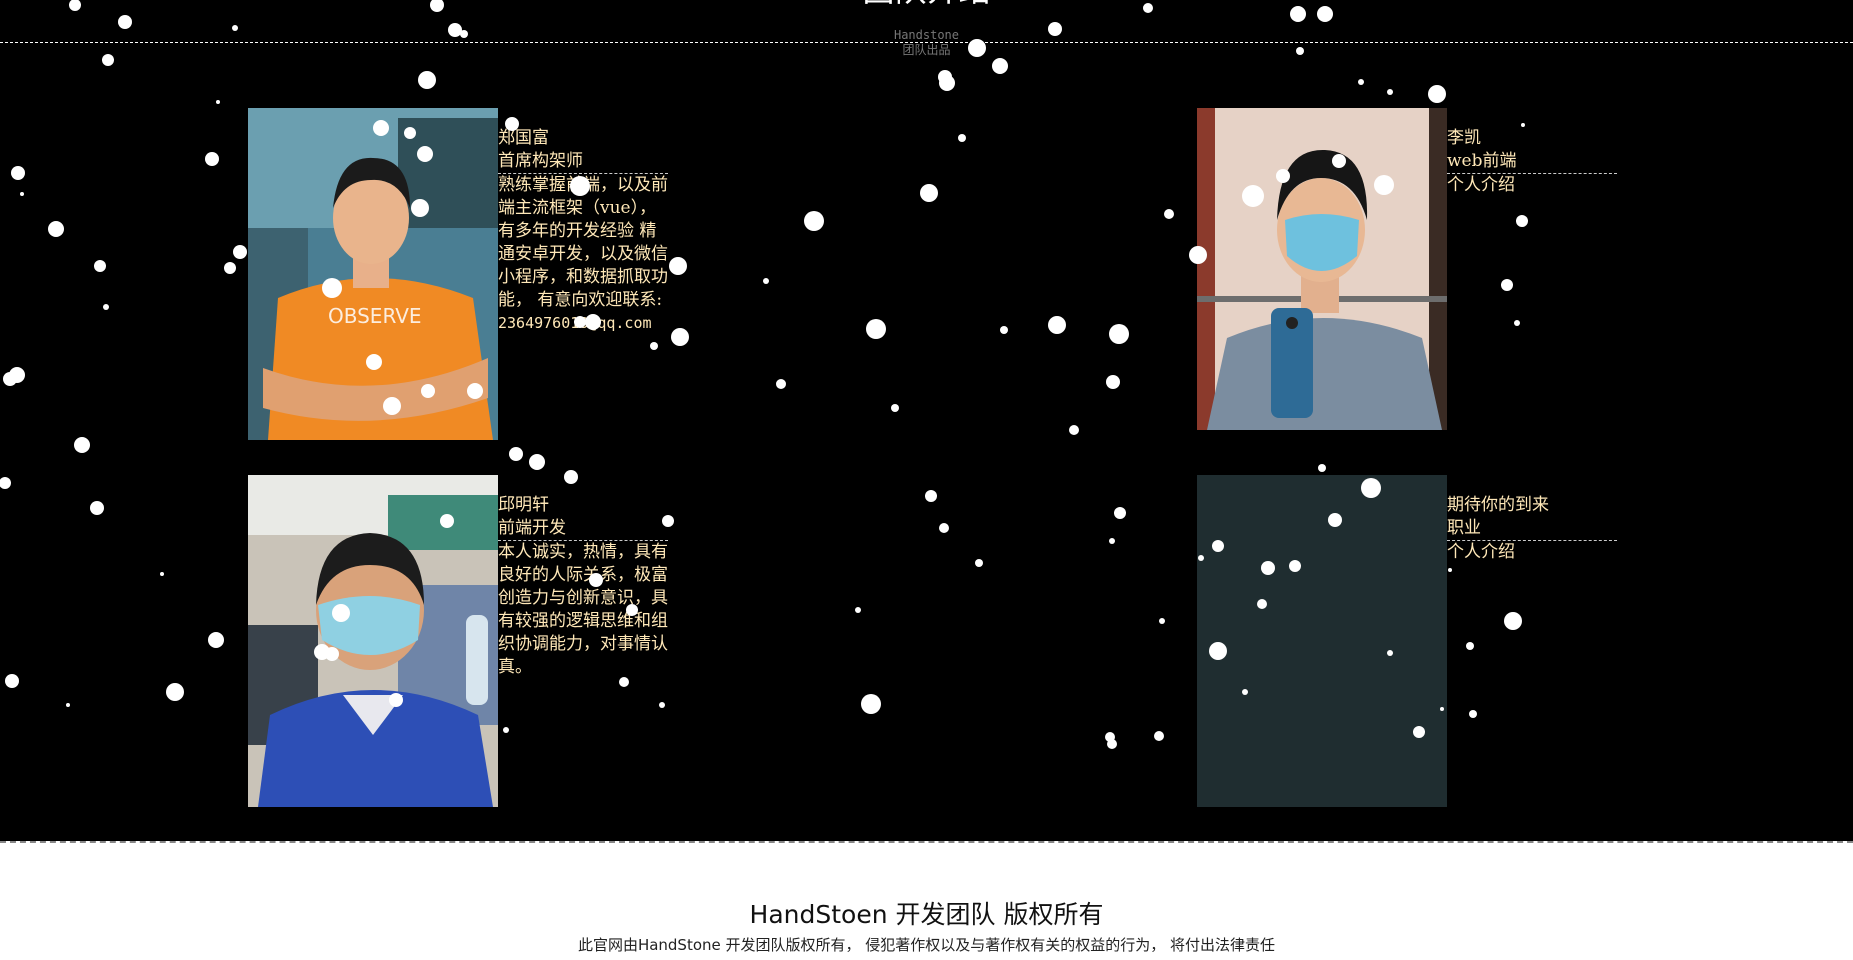 The image size is (1853, 960). I want to click on member-info-open-position: 期待你的到来 职业 个人介绍, so click(1532, 529).